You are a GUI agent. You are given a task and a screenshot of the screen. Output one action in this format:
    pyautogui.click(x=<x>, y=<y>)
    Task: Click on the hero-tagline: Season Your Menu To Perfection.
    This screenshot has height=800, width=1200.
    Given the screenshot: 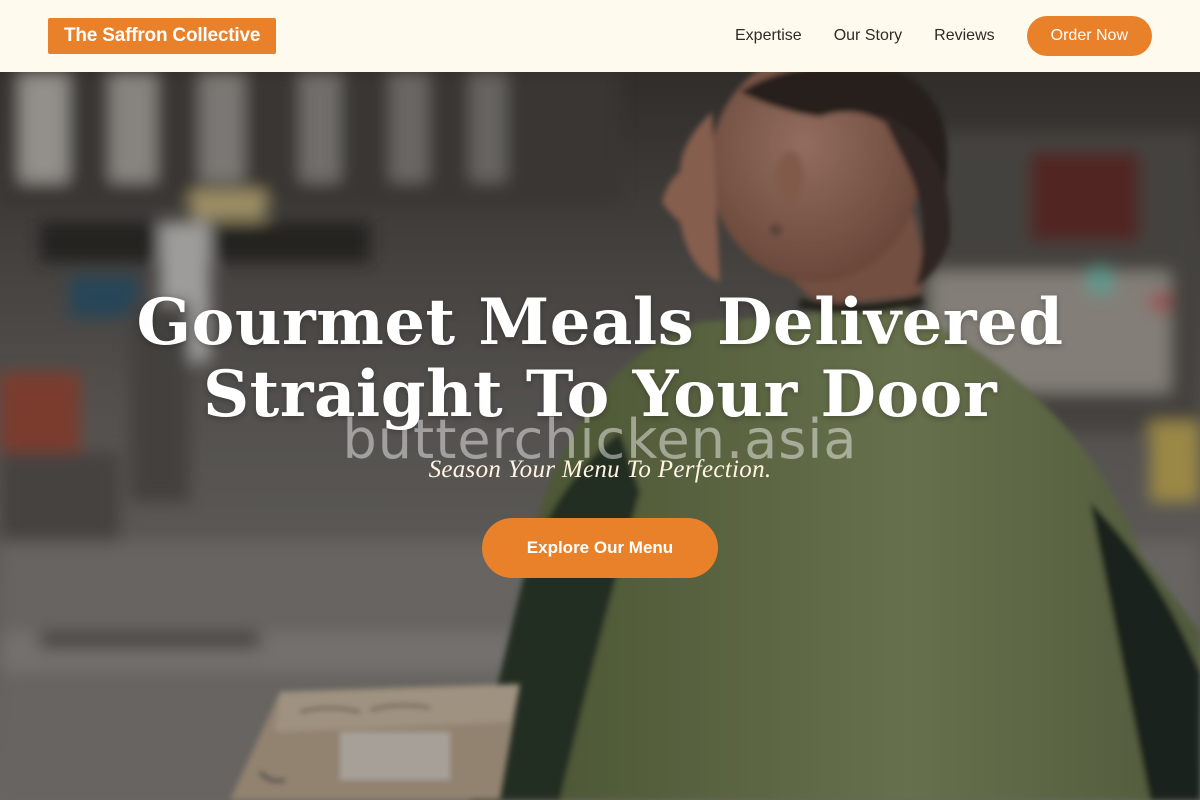 What is the action you would take?
    pyautogui.click(x=600, y=469)
    